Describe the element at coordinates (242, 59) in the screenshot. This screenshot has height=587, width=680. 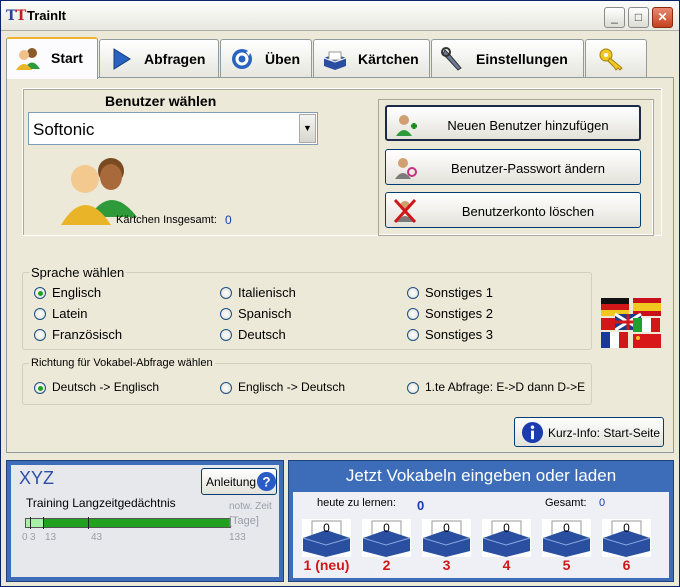
I see `refresh-icon` at that location.